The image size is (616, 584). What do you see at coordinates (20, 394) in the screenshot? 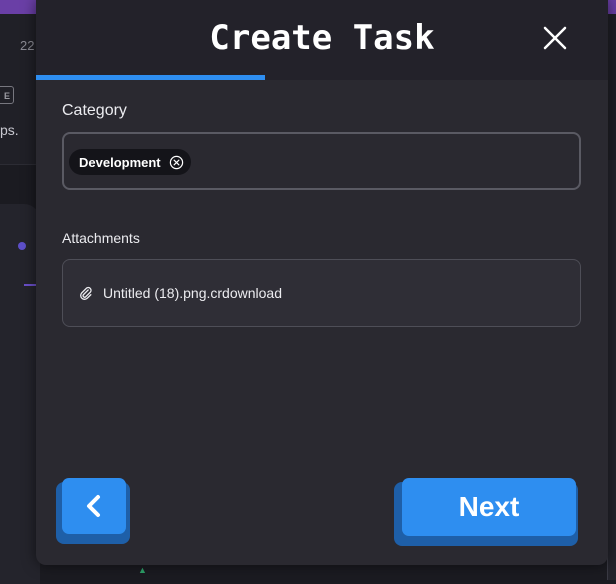
I see `background-panel` at bounding box center [20, 394].